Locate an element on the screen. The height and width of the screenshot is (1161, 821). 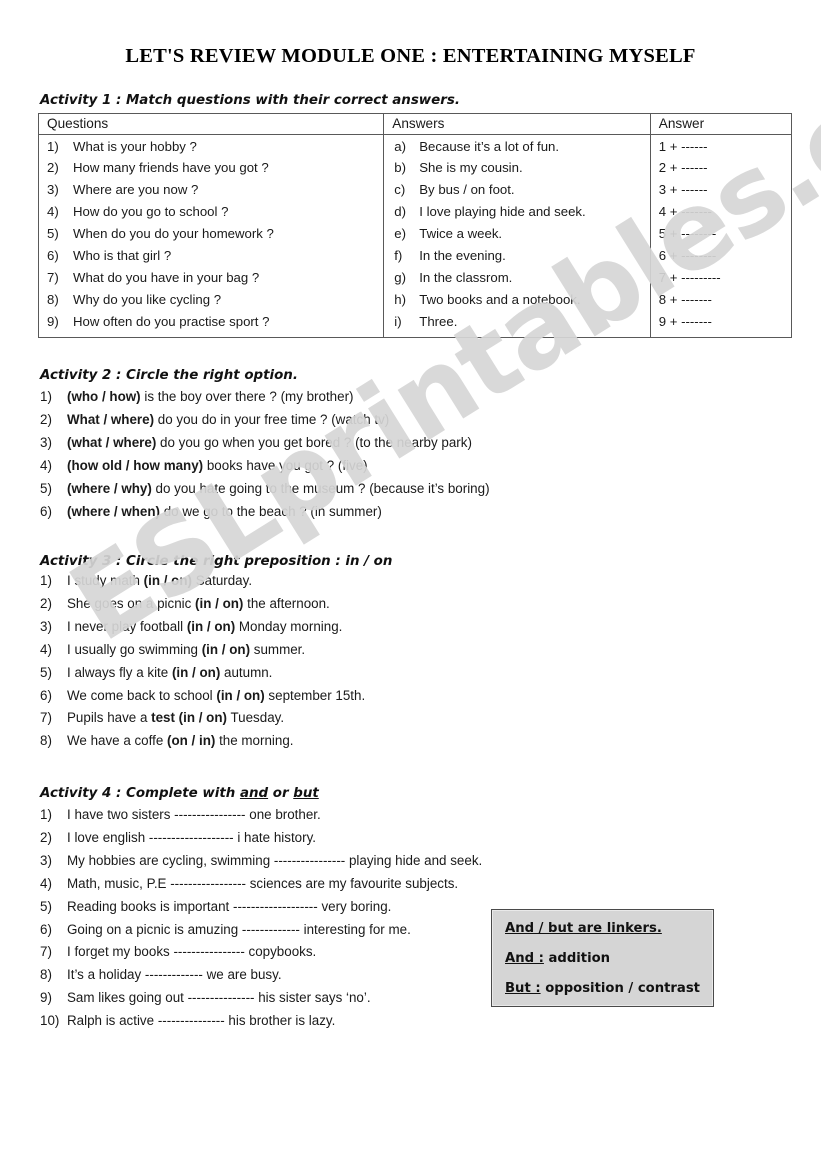
answer-letter: b) is located at coordinates (400, 168).